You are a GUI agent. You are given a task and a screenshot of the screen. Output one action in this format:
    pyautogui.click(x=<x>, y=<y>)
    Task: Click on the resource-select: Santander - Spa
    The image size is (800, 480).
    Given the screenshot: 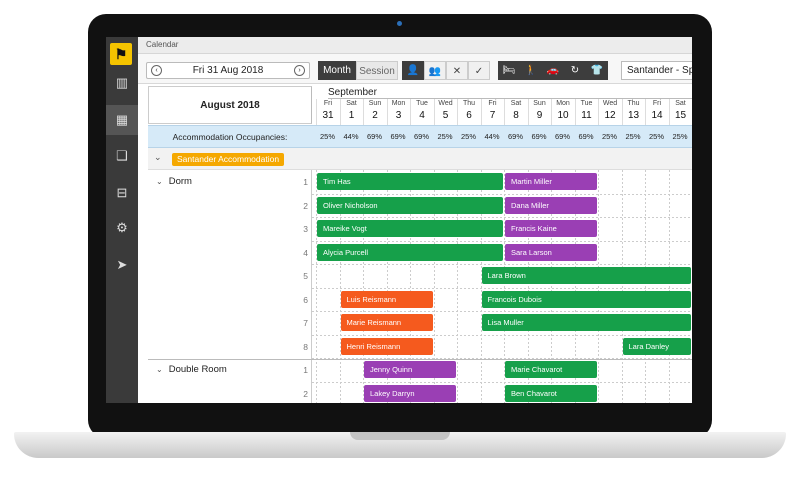 What is the action you would take?
    pyautogui.click(x=656, y=70)
    